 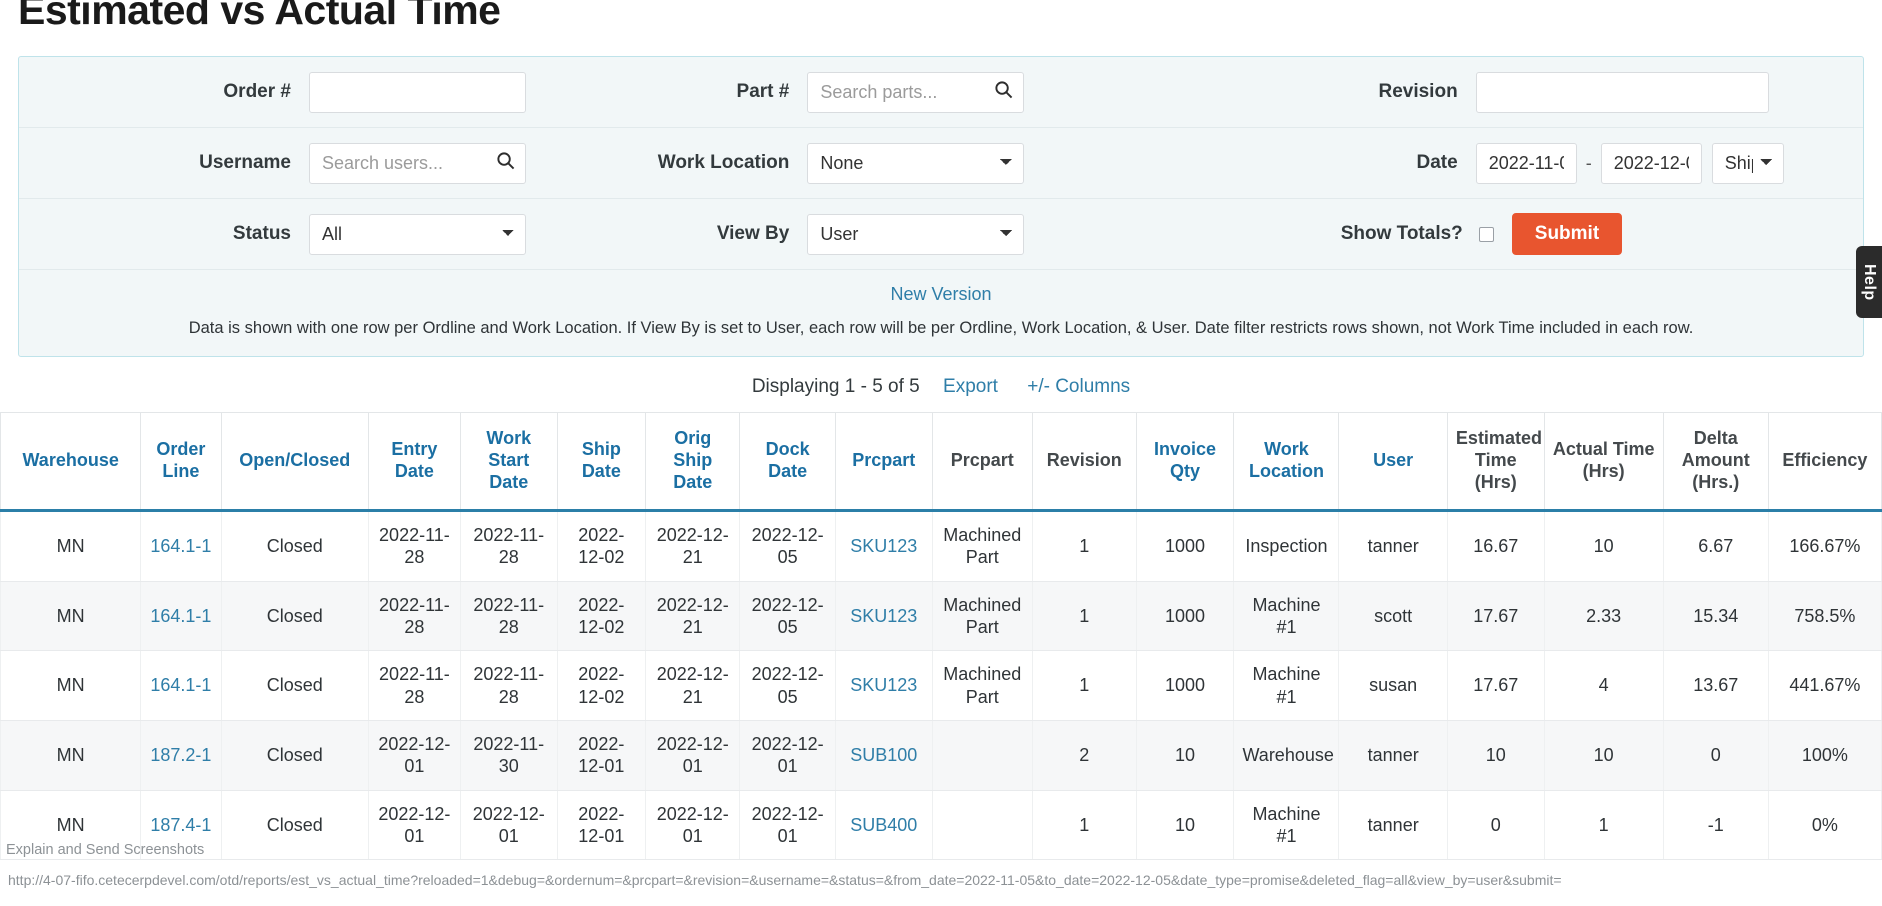 I want to click on cell-delta-amount: 6.67, so click(x=1715, y=546).